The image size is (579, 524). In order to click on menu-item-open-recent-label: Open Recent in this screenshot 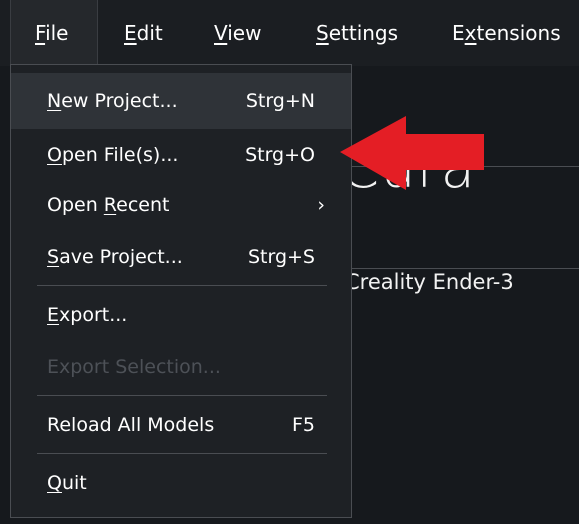, I will do `click(108, 205)`.